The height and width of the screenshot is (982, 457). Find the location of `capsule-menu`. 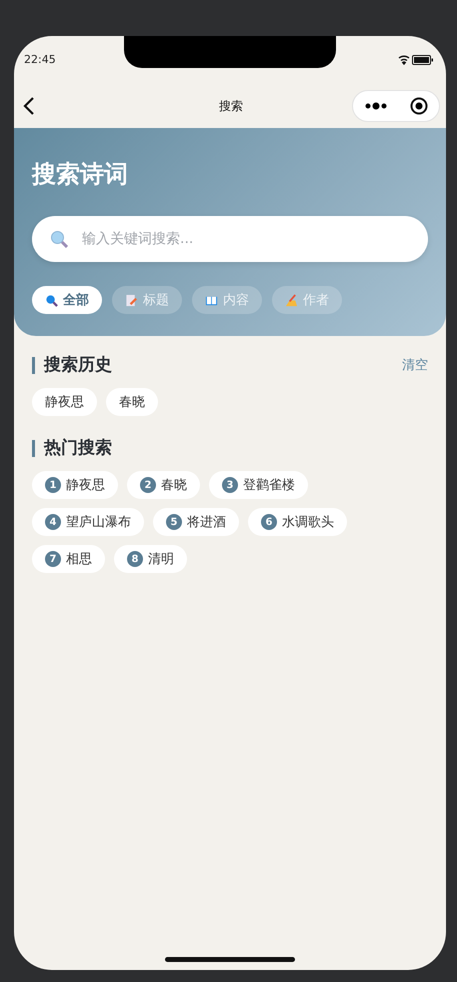

capsule-menu is located at coordinates (396, 106).